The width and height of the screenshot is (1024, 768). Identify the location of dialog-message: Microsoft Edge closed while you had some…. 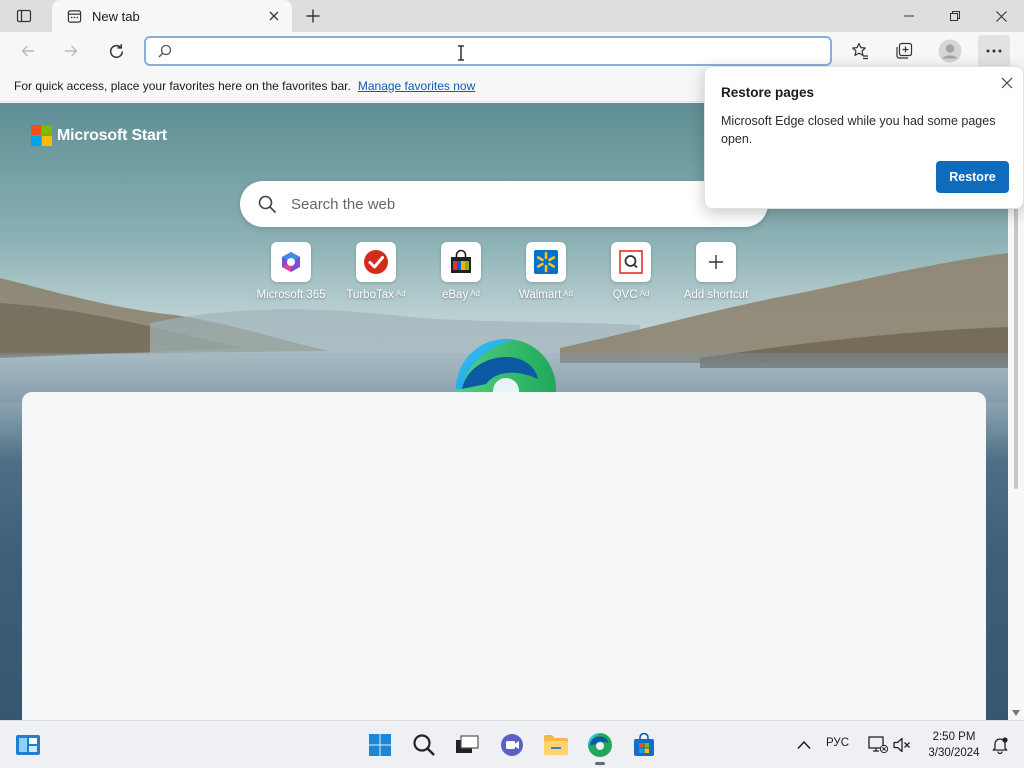
(858, 130).